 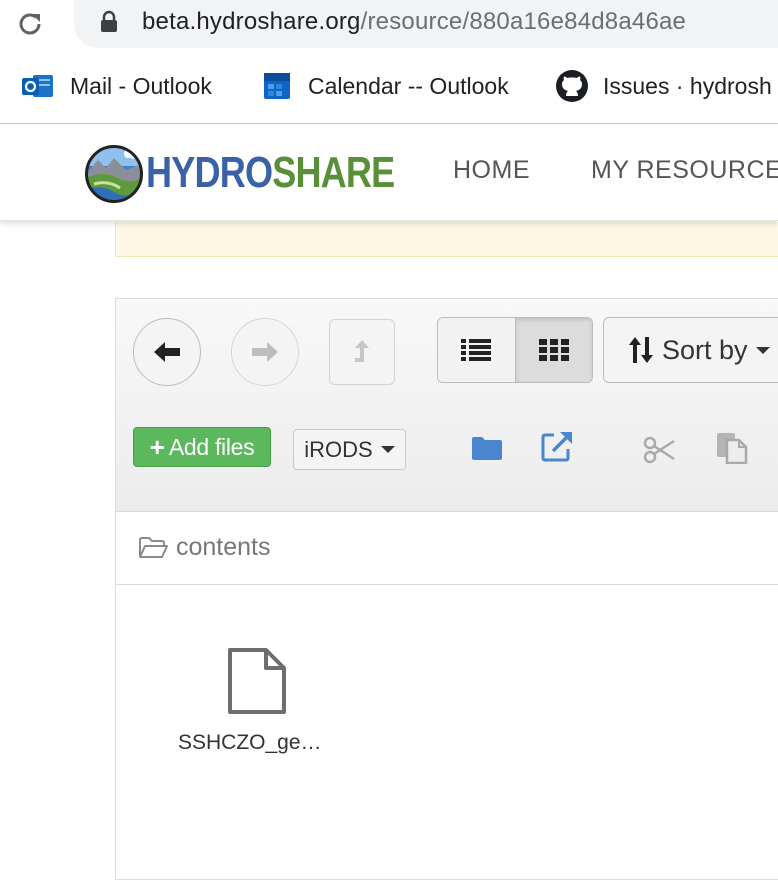 I want to click on bookmark-calendar-outlook: Calendar -- Outlook, so click(x=384, y=86).